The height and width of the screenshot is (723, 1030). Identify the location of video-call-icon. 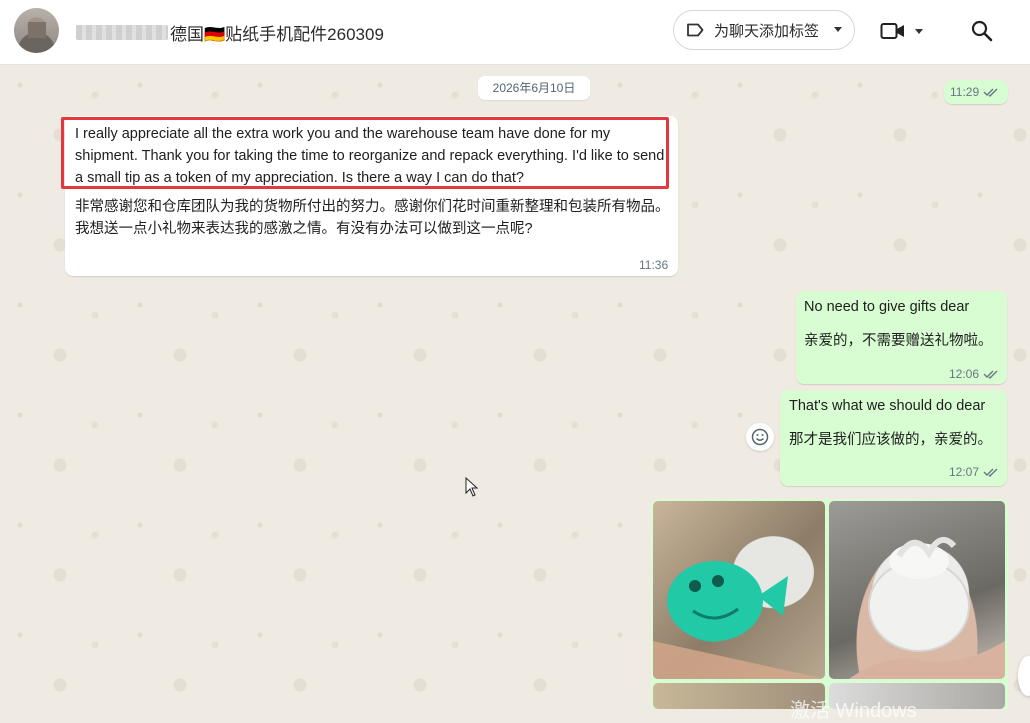
(892, 31).